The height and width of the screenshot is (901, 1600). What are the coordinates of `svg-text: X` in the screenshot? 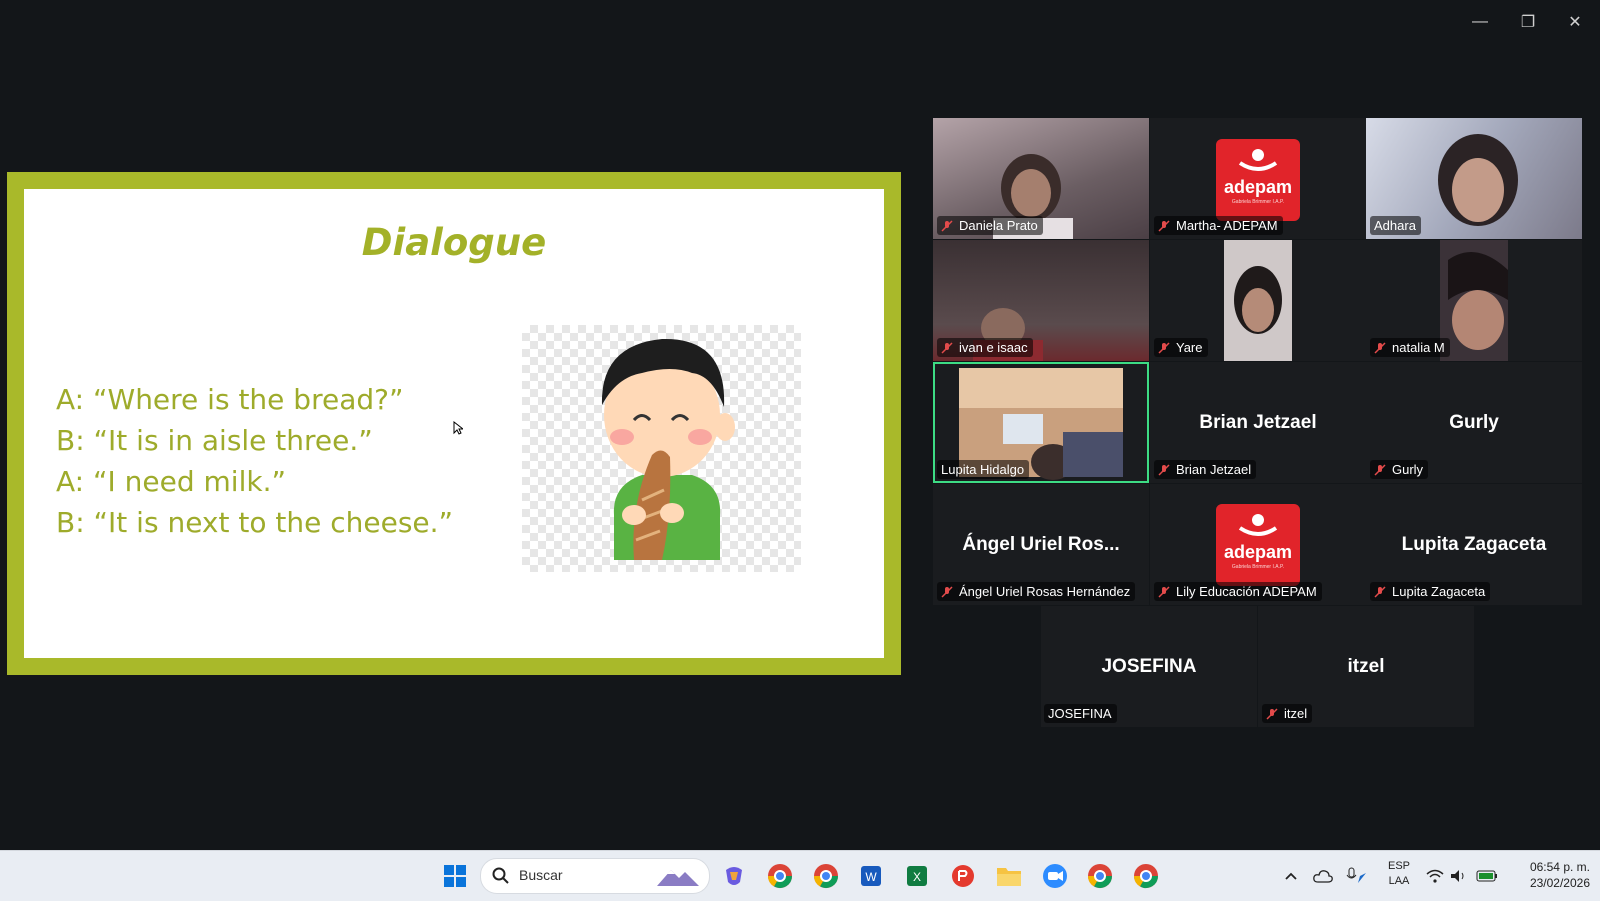 It's located at (917, 877).